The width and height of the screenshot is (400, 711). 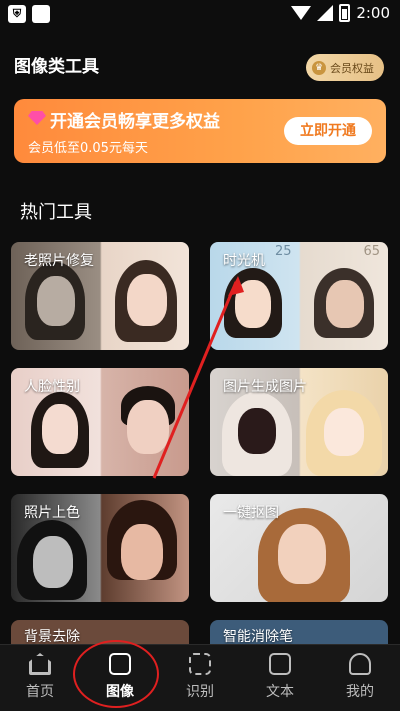 What do you see at coordinates (40, 692) in the screenshot?
I see `tab-label: 首页` at bounding box center [40, 692].